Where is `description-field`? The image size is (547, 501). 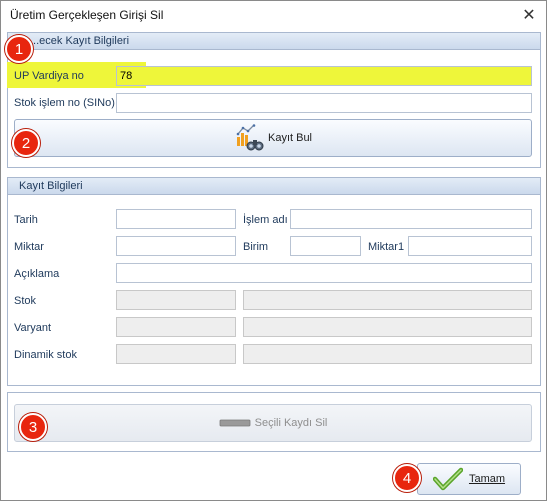 description-field is located at coordinates (324, 273).